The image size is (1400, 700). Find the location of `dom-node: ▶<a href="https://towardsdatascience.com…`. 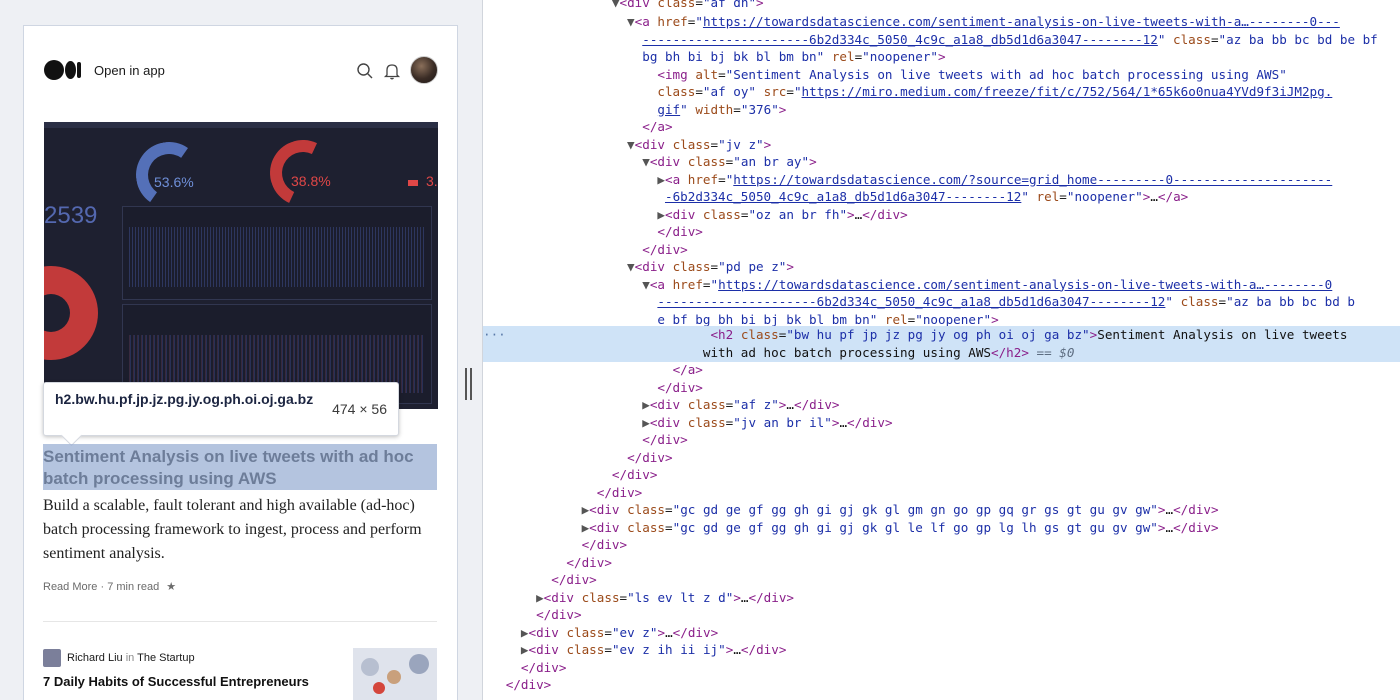

dom-node: ▶<a href="https://towardsdatascience.com… is located at coordinates (941, 179).